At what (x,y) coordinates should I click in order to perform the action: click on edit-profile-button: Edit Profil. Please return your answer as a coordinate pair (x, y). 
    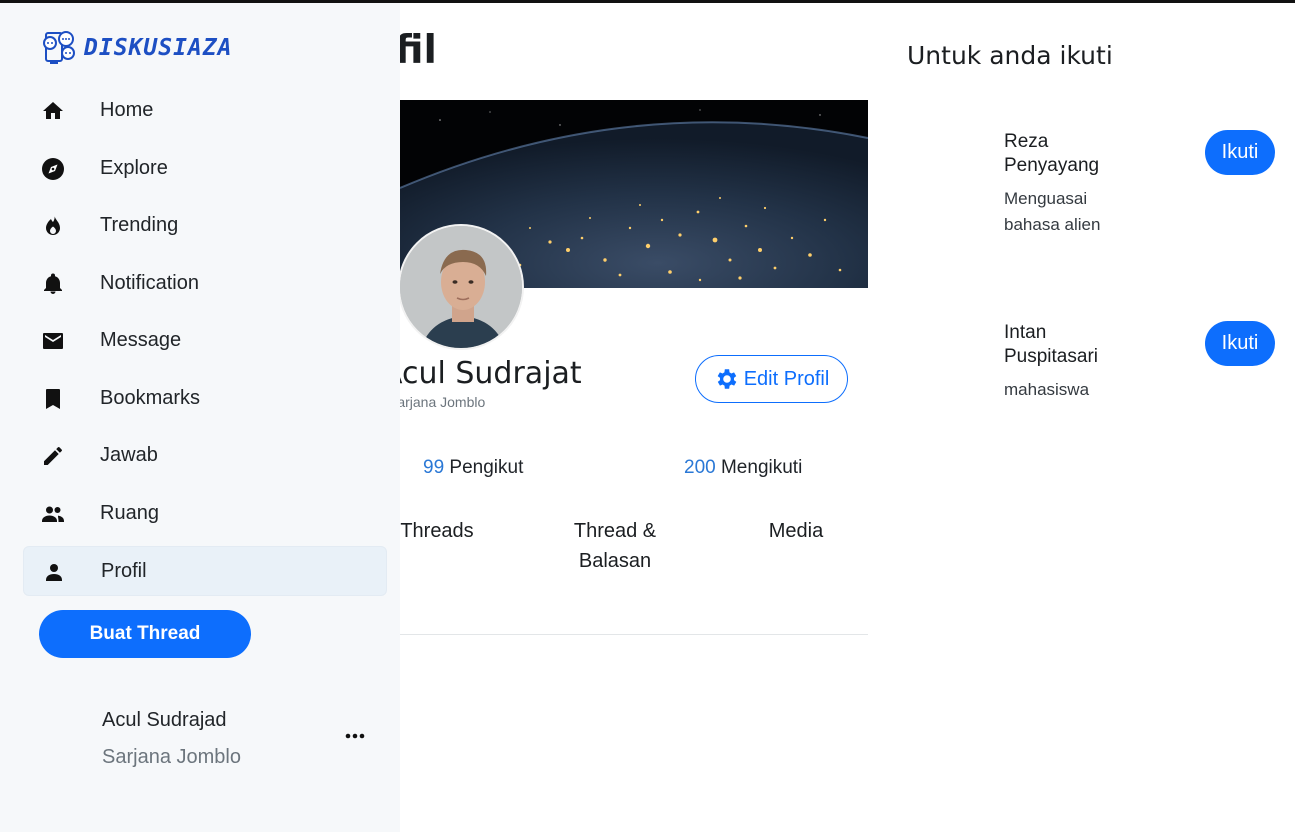
    Looking at the image, I should click on (771, 379).